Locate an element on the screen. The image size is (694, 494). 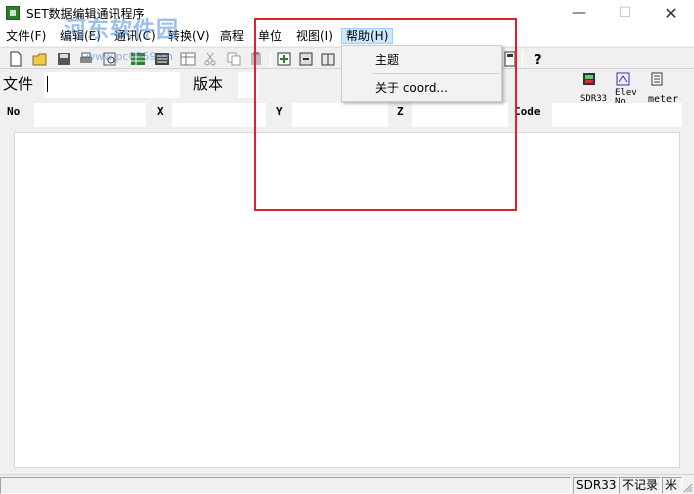
toolbar-separator is located at coordinates (522, 59).